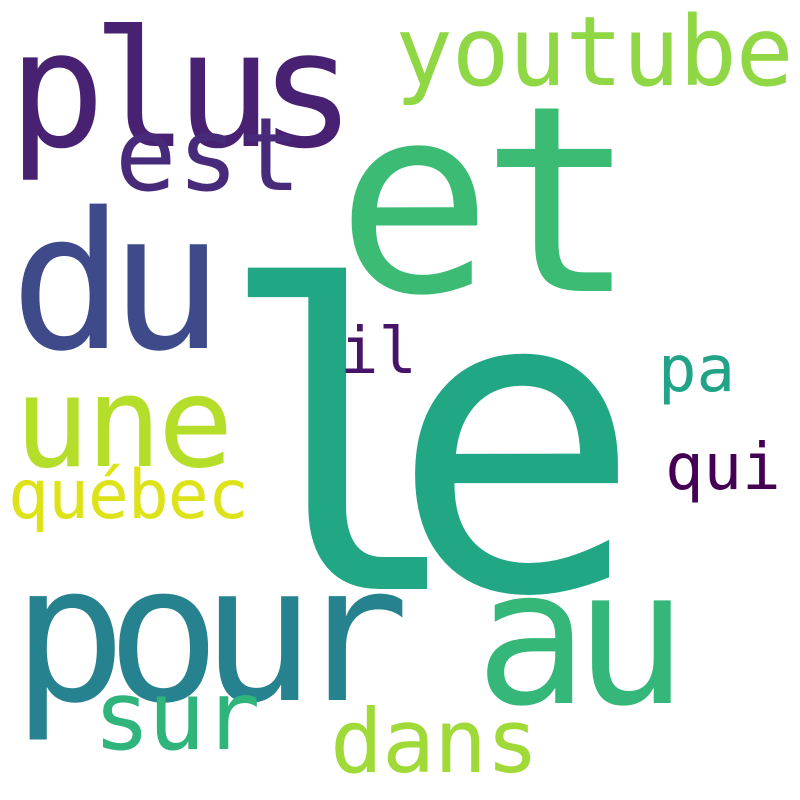 This screenshot has height=800, width=800. What do you see at coordinates (176, 716) in the screenshot?
I see `word-sur: sur` at bounding box center [176, 716].